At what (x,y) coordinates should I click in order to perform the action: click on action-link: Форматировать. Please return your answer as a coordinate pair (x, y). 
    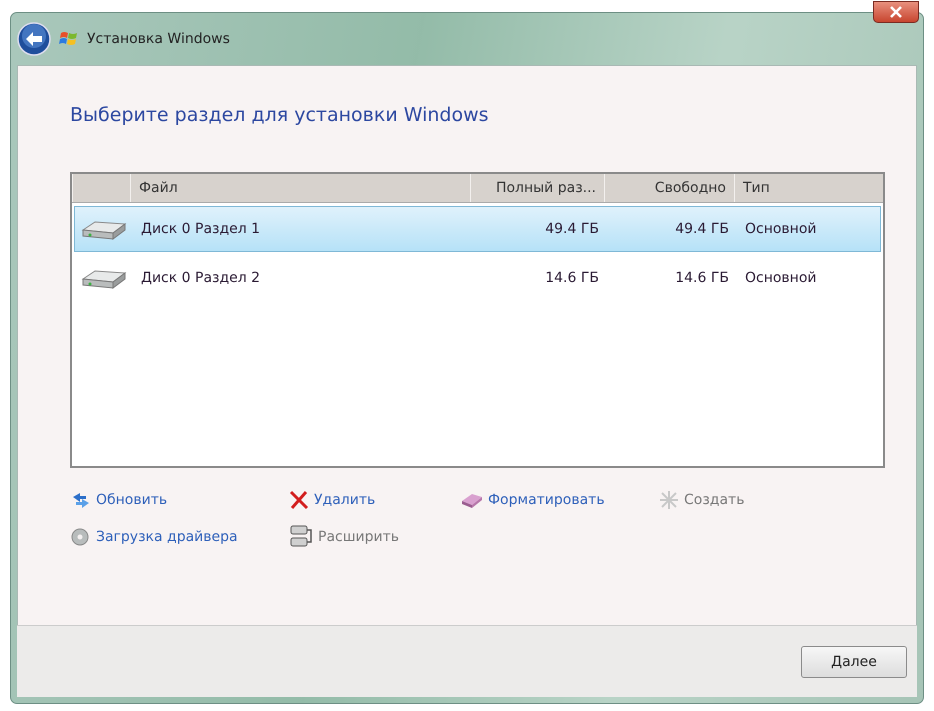
    Looking at the image, I should click on (532, 500).